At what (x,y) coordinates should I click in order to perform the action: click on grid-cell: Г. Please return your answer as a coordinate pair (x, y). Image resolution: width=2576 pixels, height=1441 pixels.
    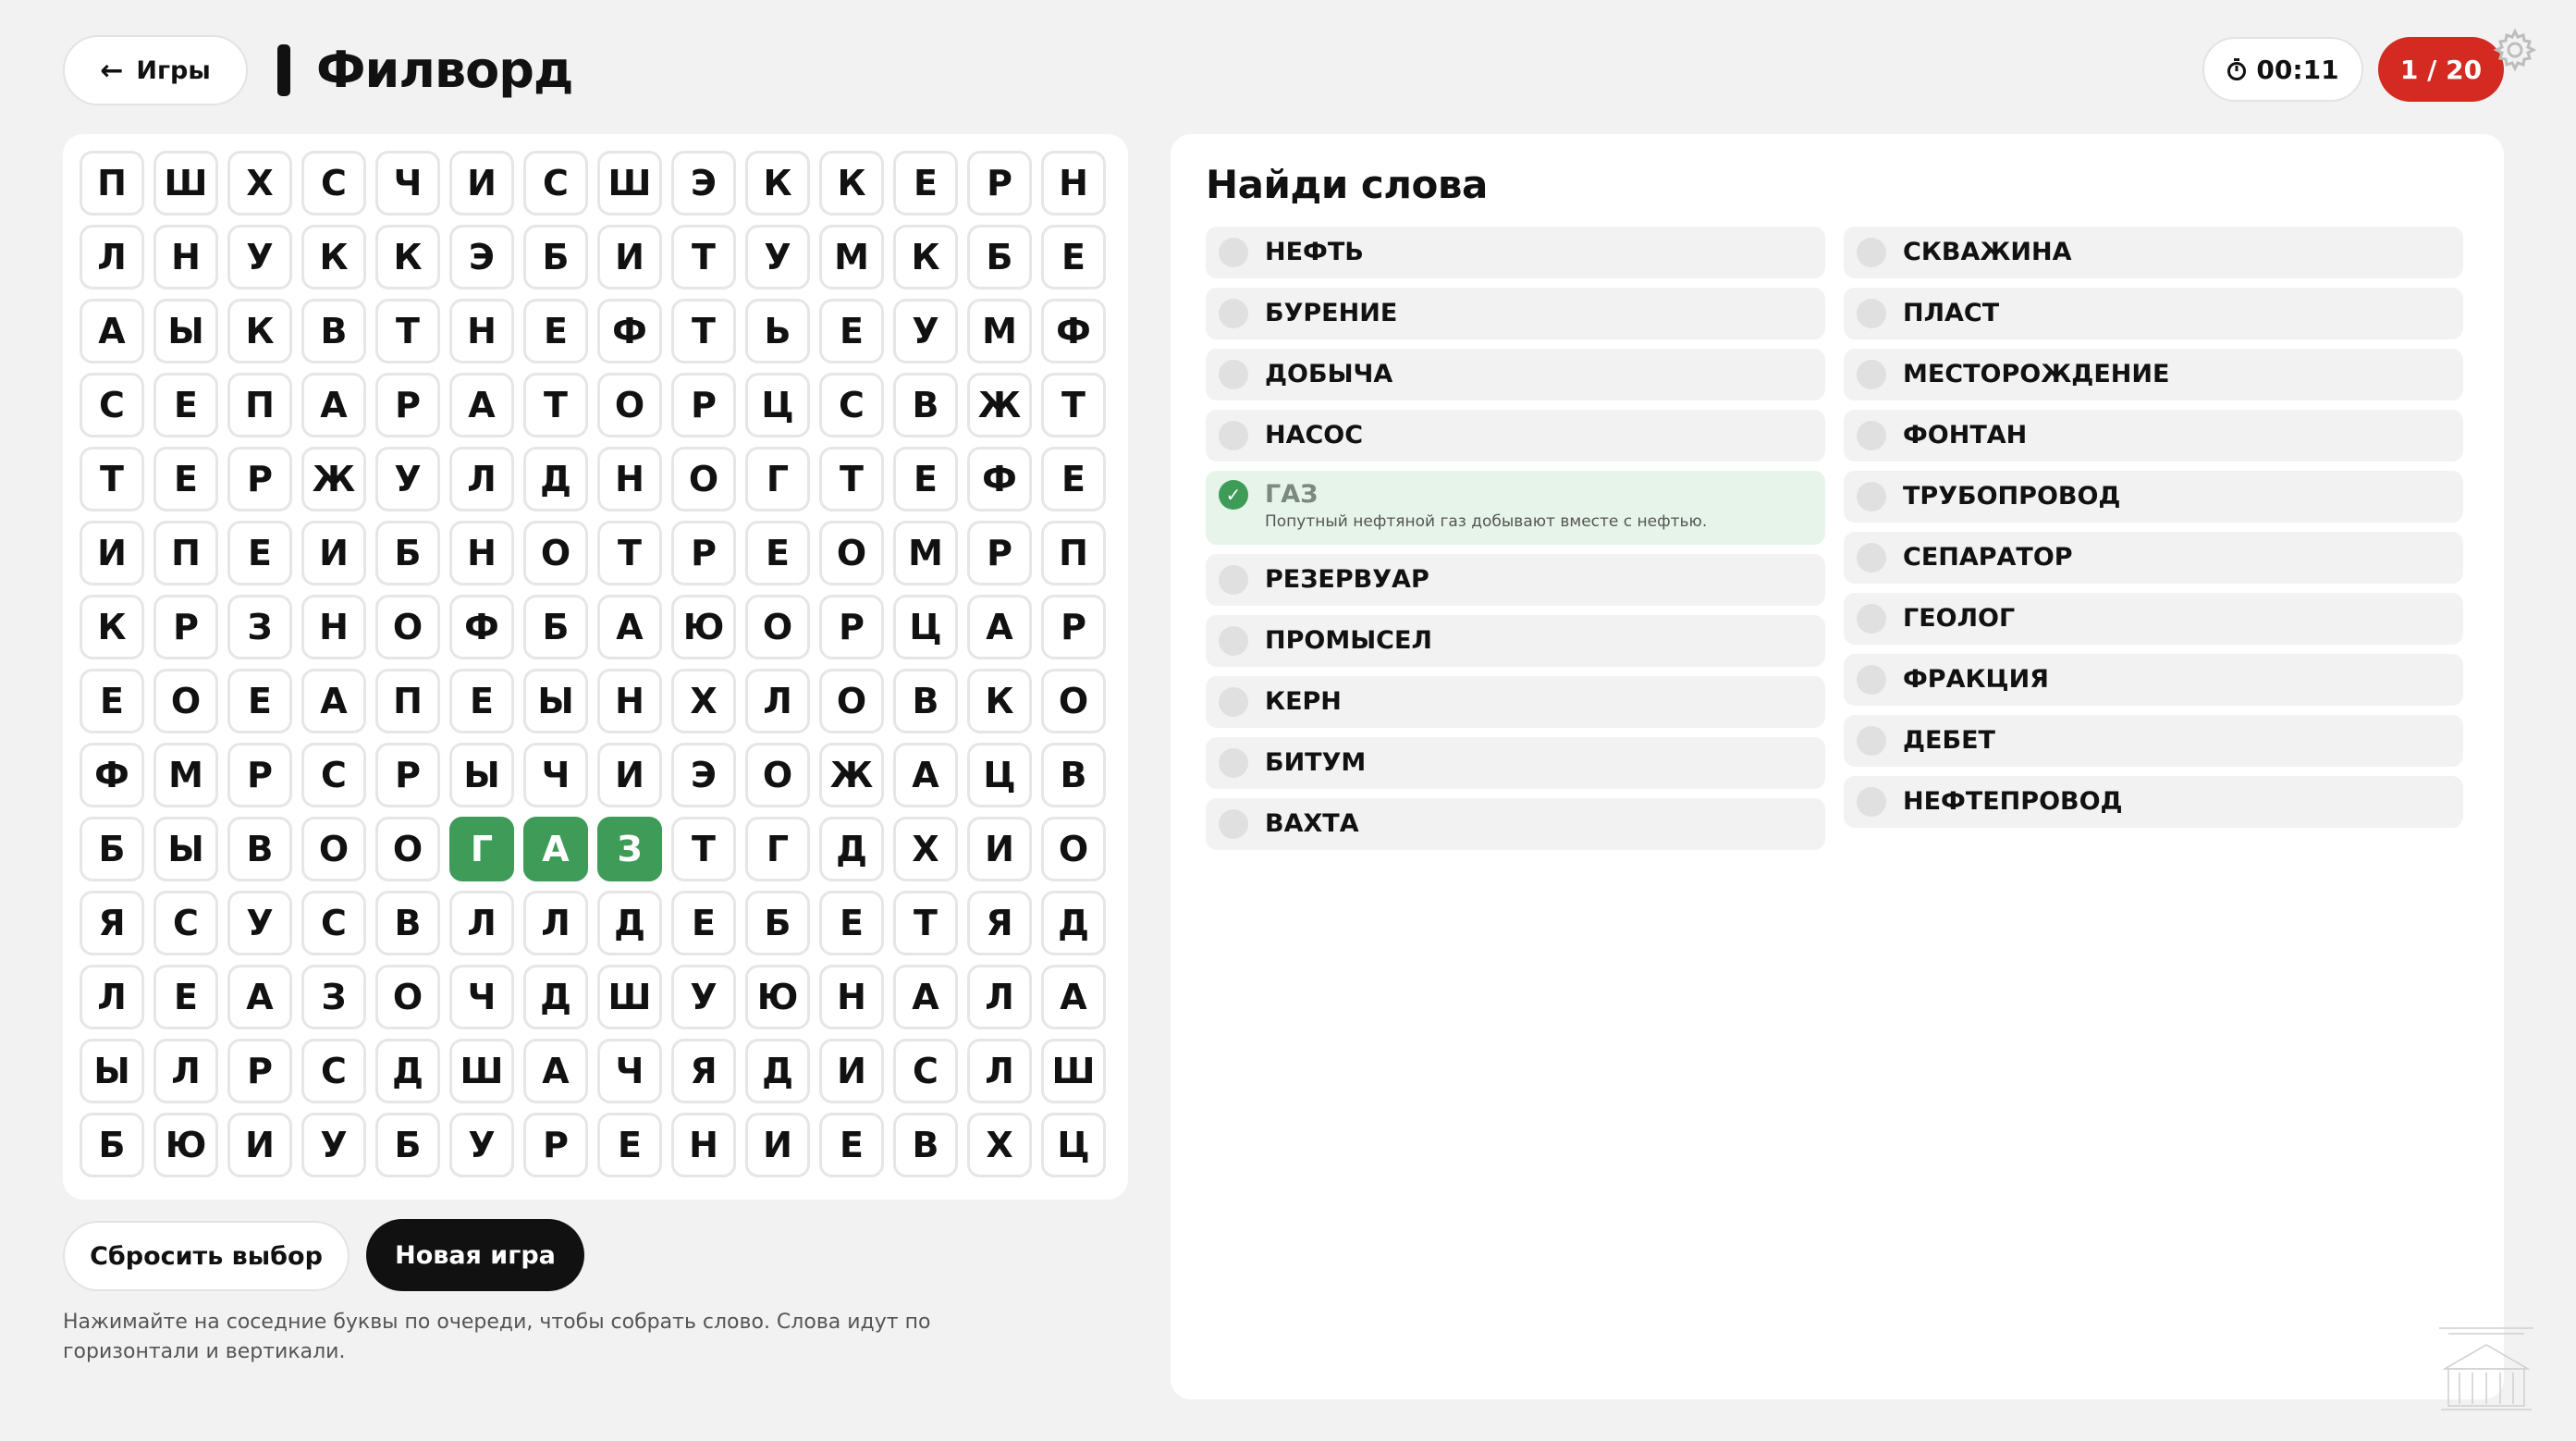
    Looking at the image, I should click on (778, 849).